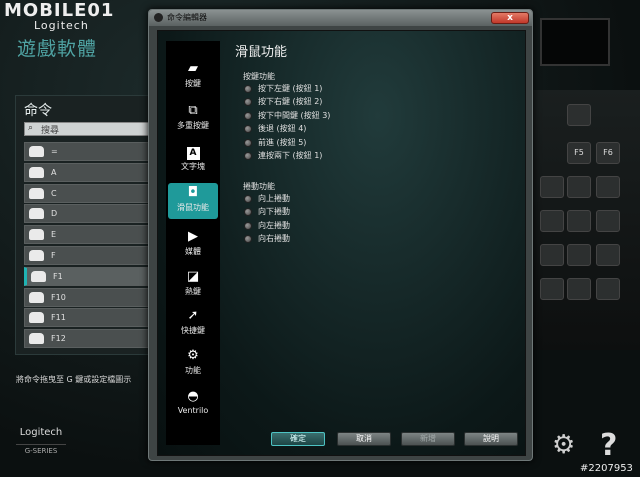  What do you see at coordinates (575, 42) in the screenshot?
I see `lcd-preview` at bounding box center [575, 42].